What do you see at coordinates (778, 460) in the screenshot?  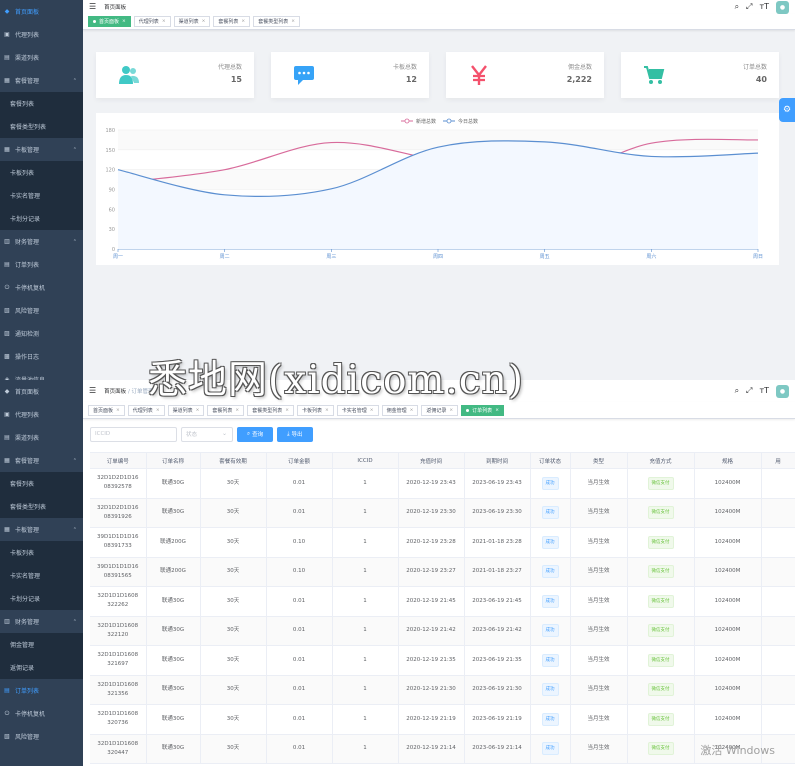 I see `column-header: 用` at bounding box center [778, 460].